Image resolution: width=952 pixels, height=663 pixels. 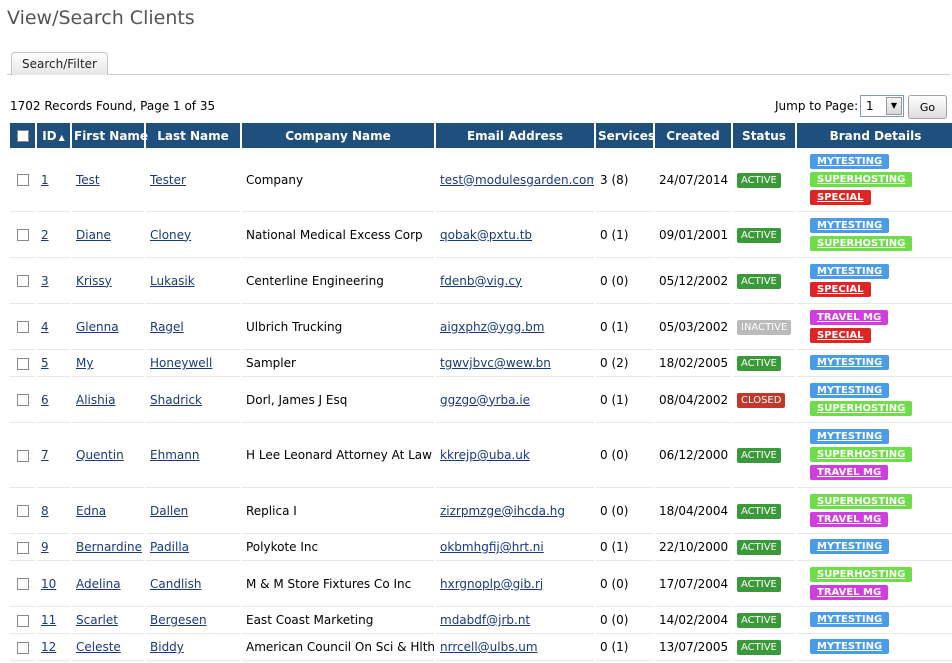 I want to click on last-name-link: Tester, so click(x=168, y=180).